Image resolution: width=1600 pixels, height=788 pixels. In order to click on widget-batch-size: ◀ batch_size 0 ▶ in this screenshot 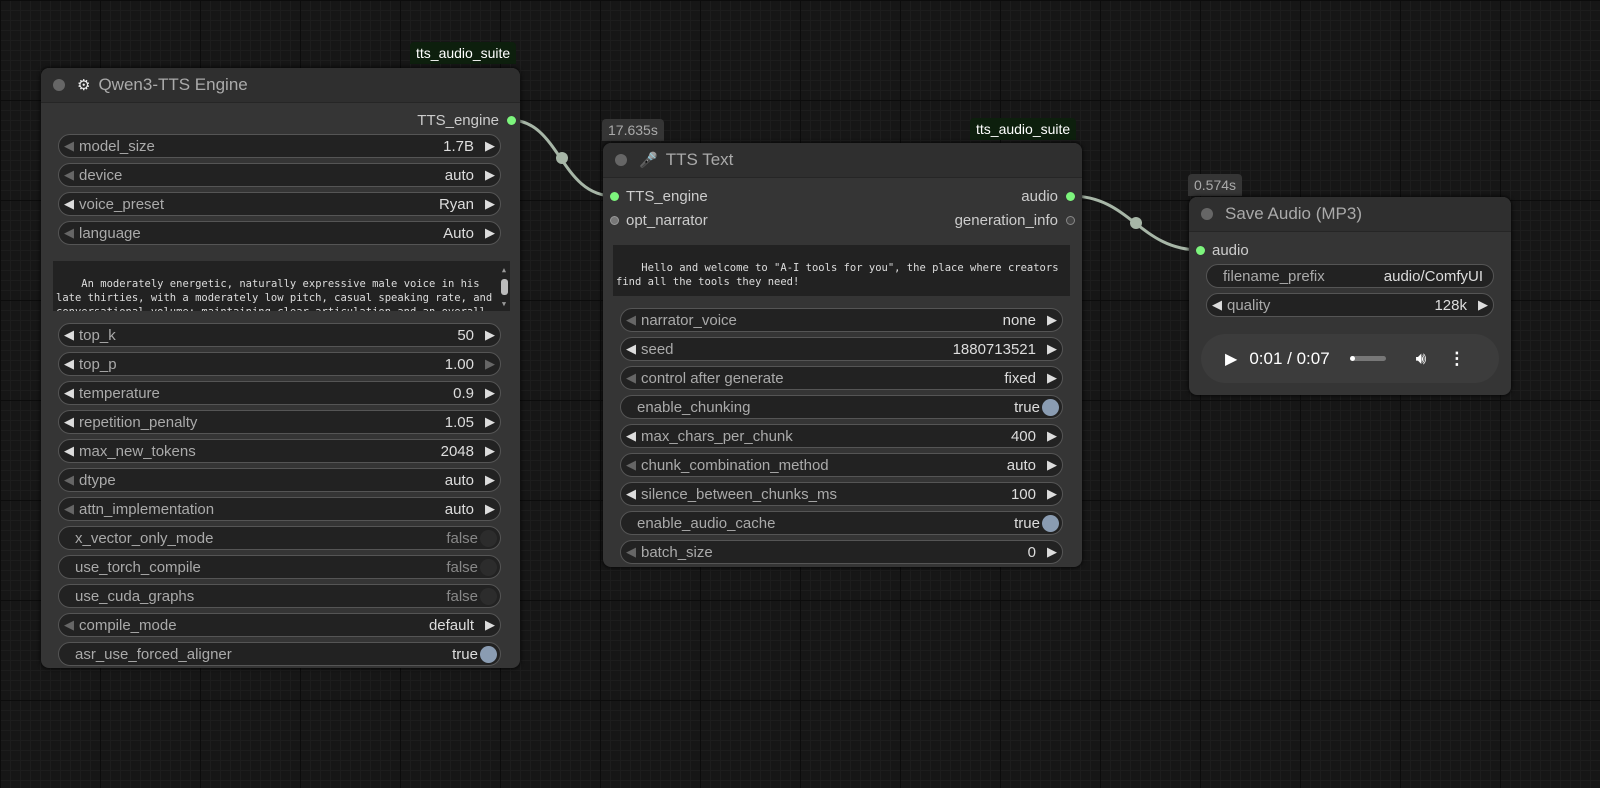, I will do `click(841, 552)`.